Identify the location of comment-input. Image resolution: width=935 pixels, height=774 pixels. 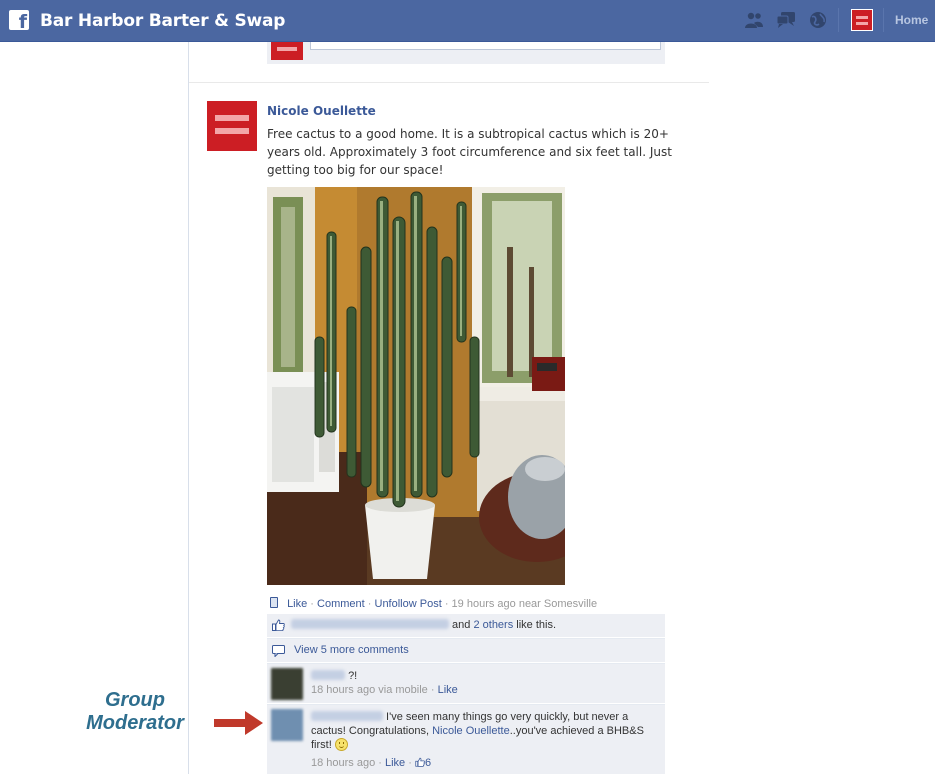
(485, 46).